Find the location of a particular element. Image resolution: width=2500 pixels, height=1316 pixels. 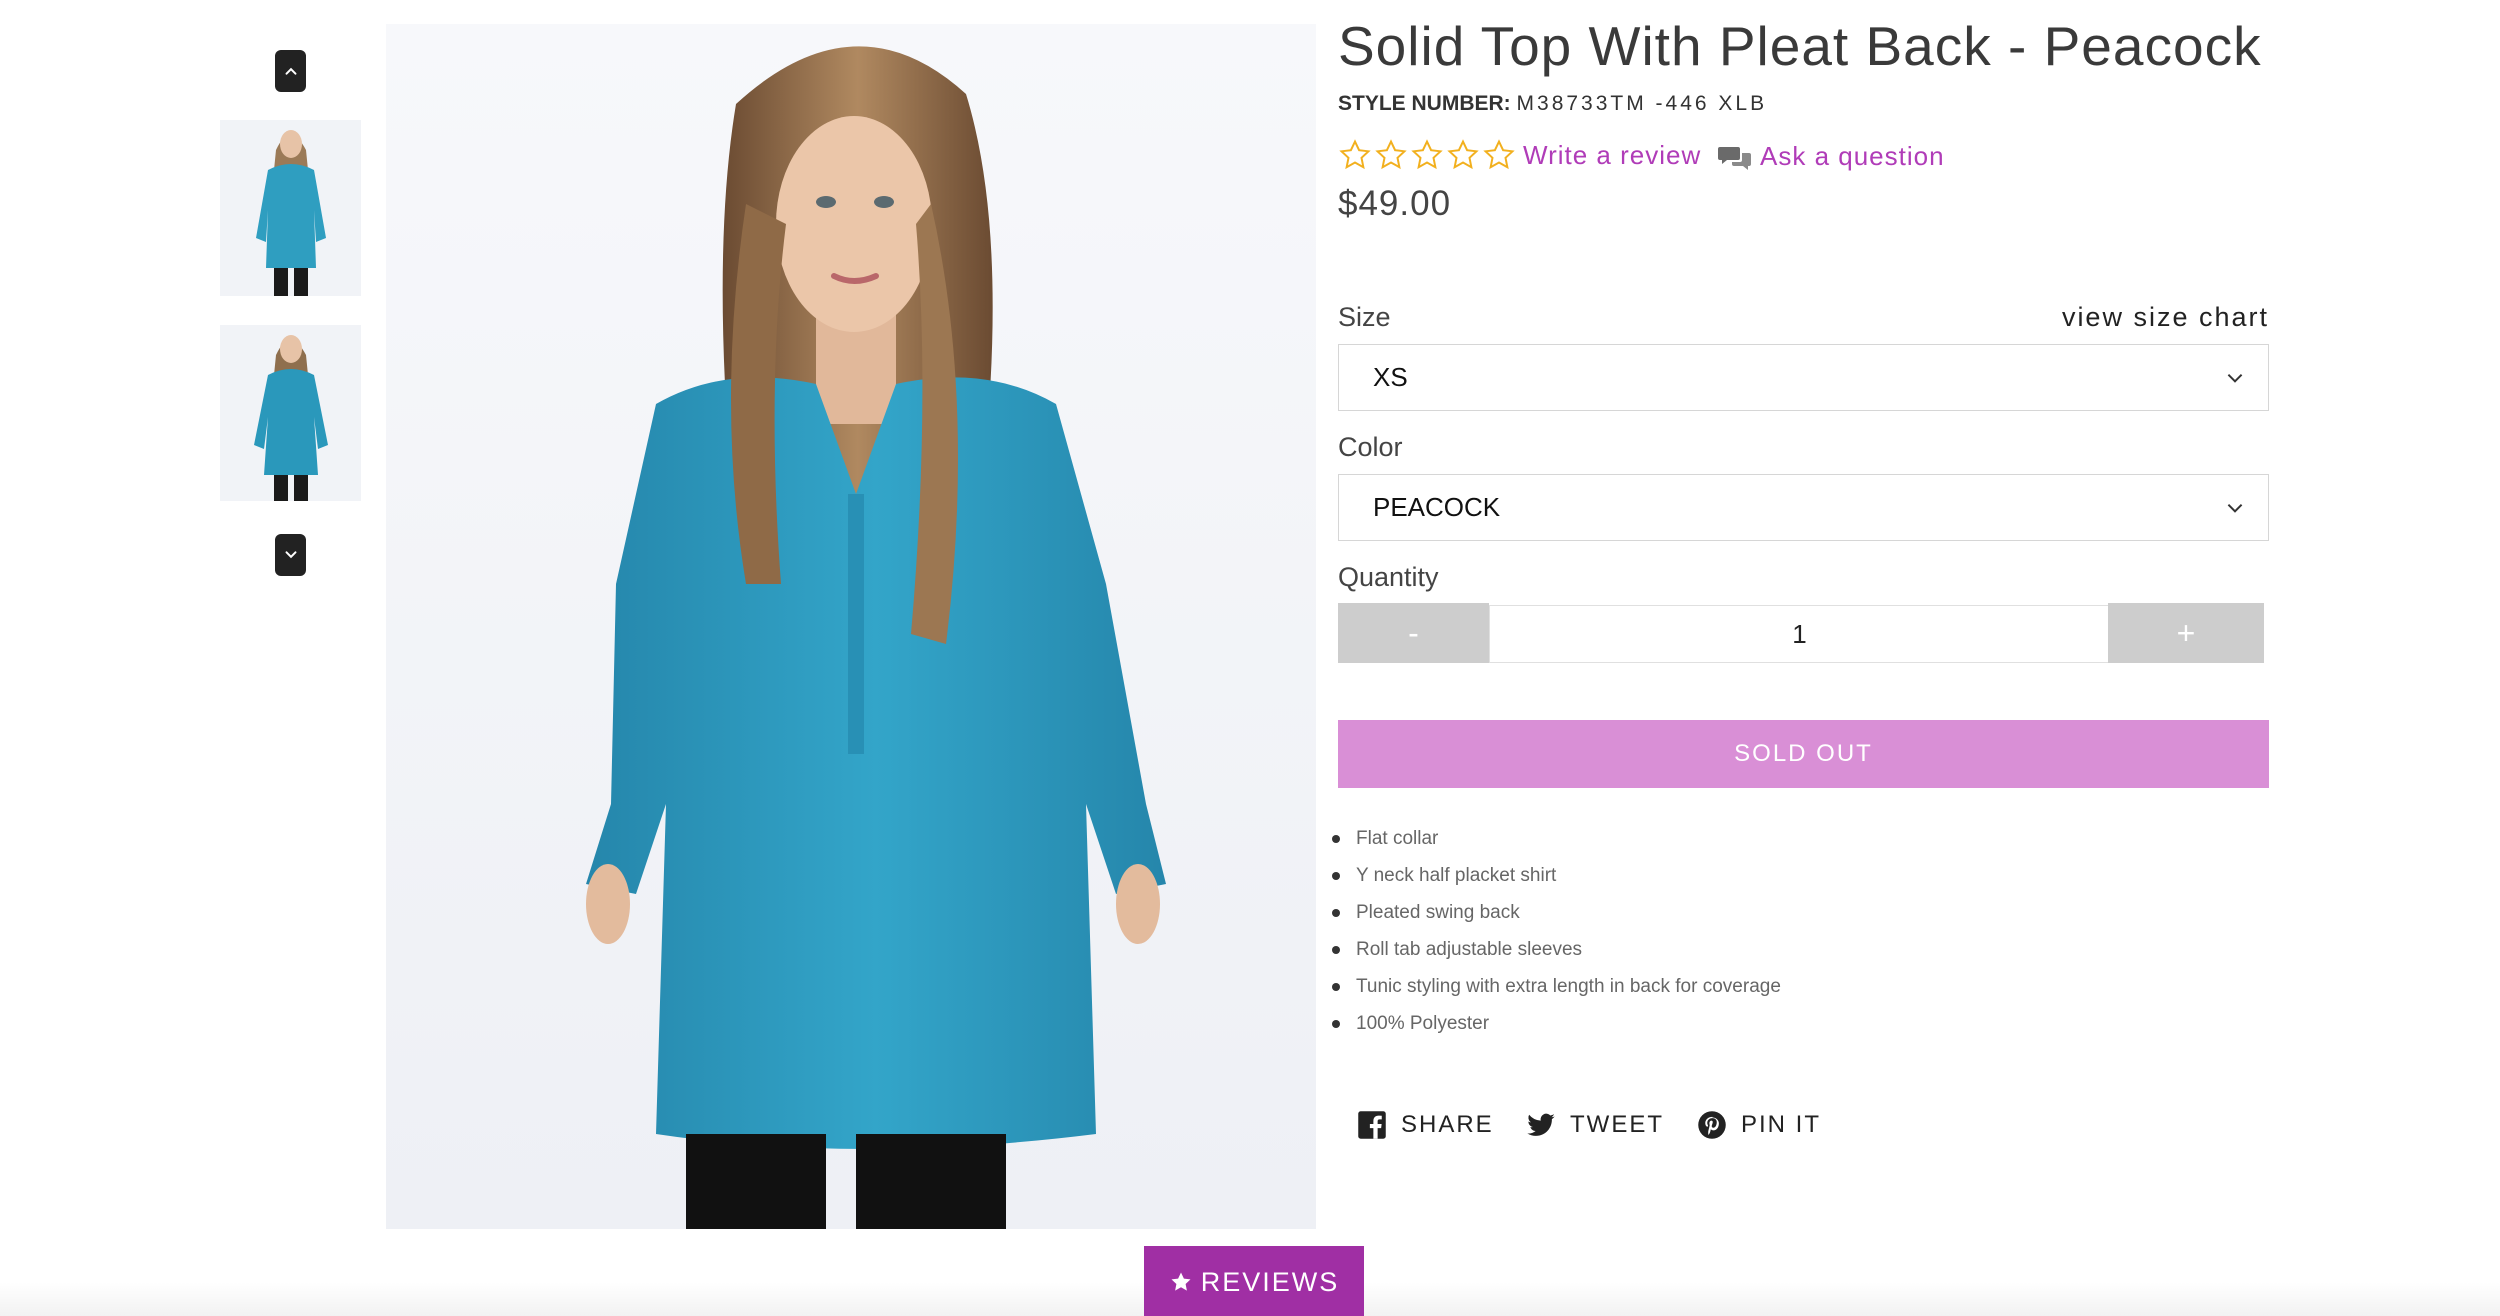

quantity-decrease-button: - is located at coordinates (1413, 633).